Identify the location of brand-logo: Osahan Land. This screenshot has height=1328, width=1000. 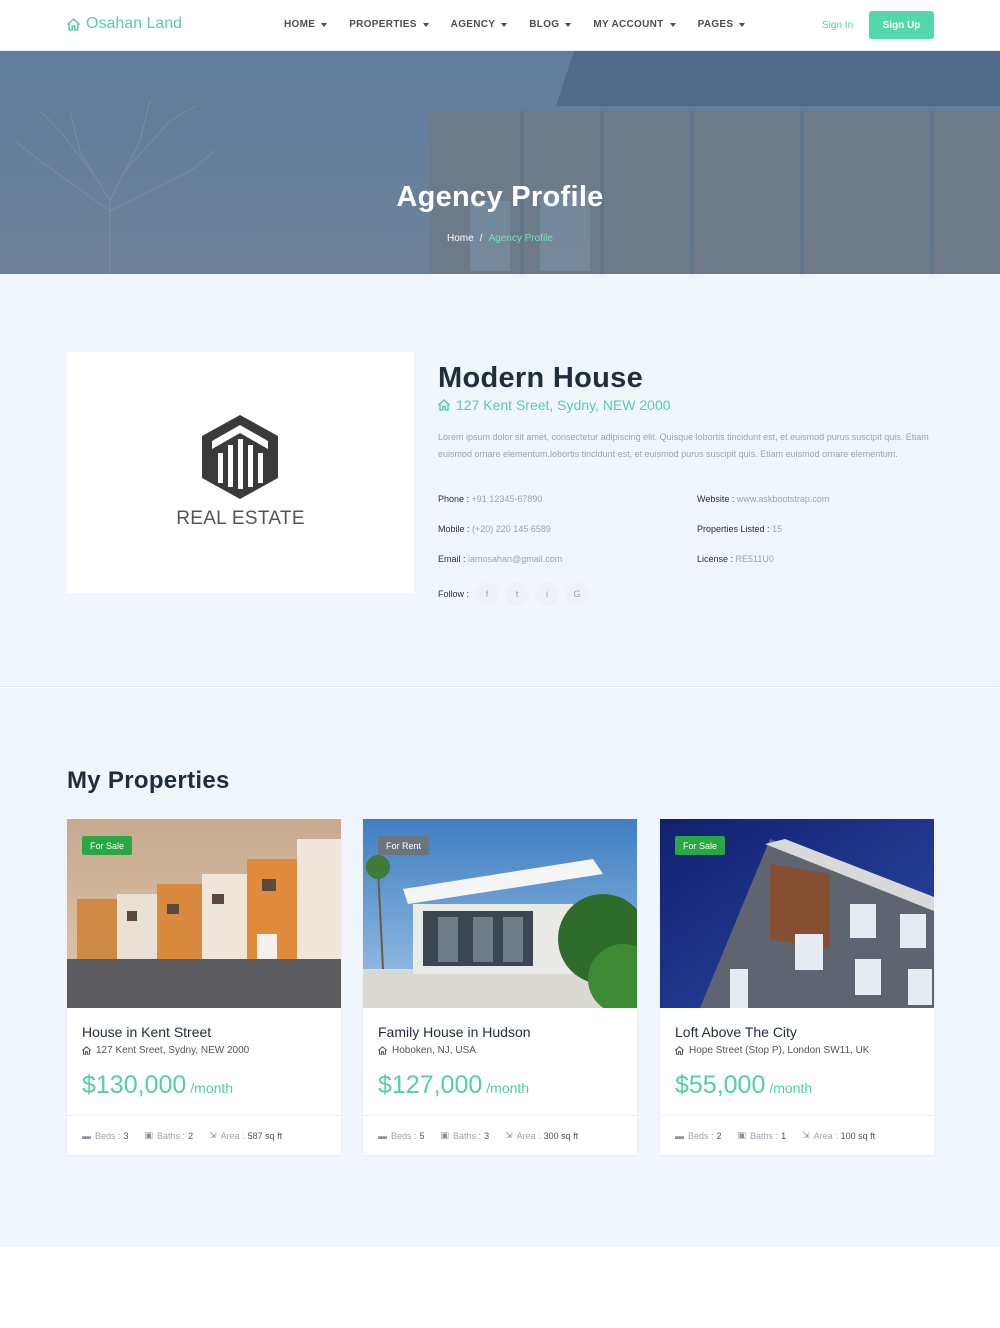
(124, 24).